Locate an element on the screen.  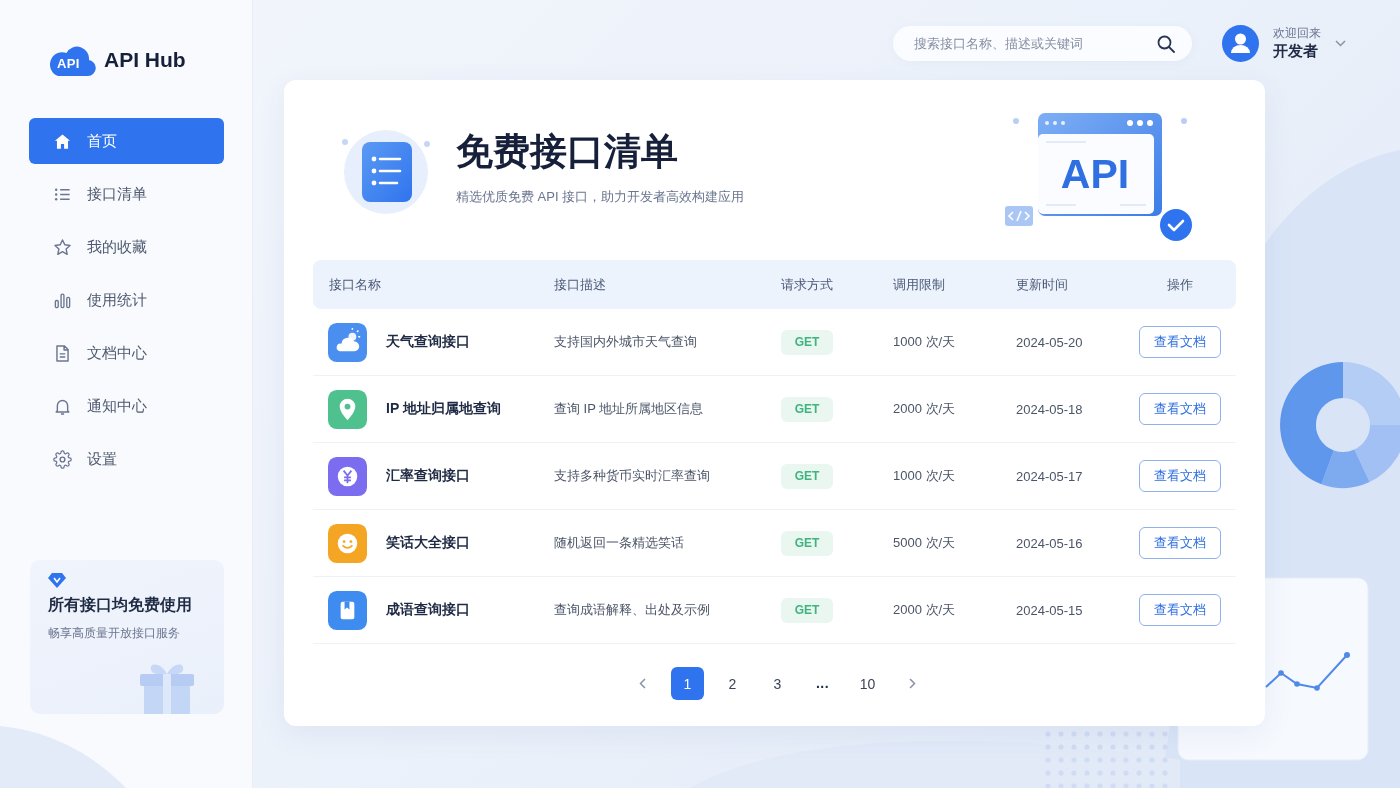
logo-text: API Hub is located at coordinates (145, 60).